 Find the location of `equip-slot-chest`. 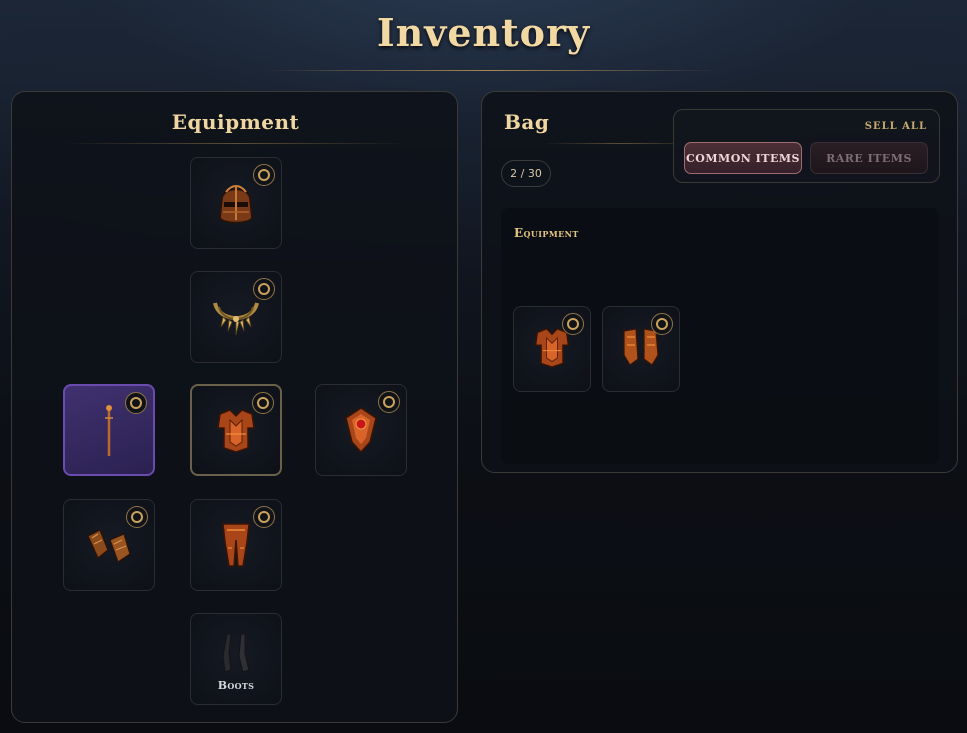

equip-slot-chest is located at coordinates (236, 430).